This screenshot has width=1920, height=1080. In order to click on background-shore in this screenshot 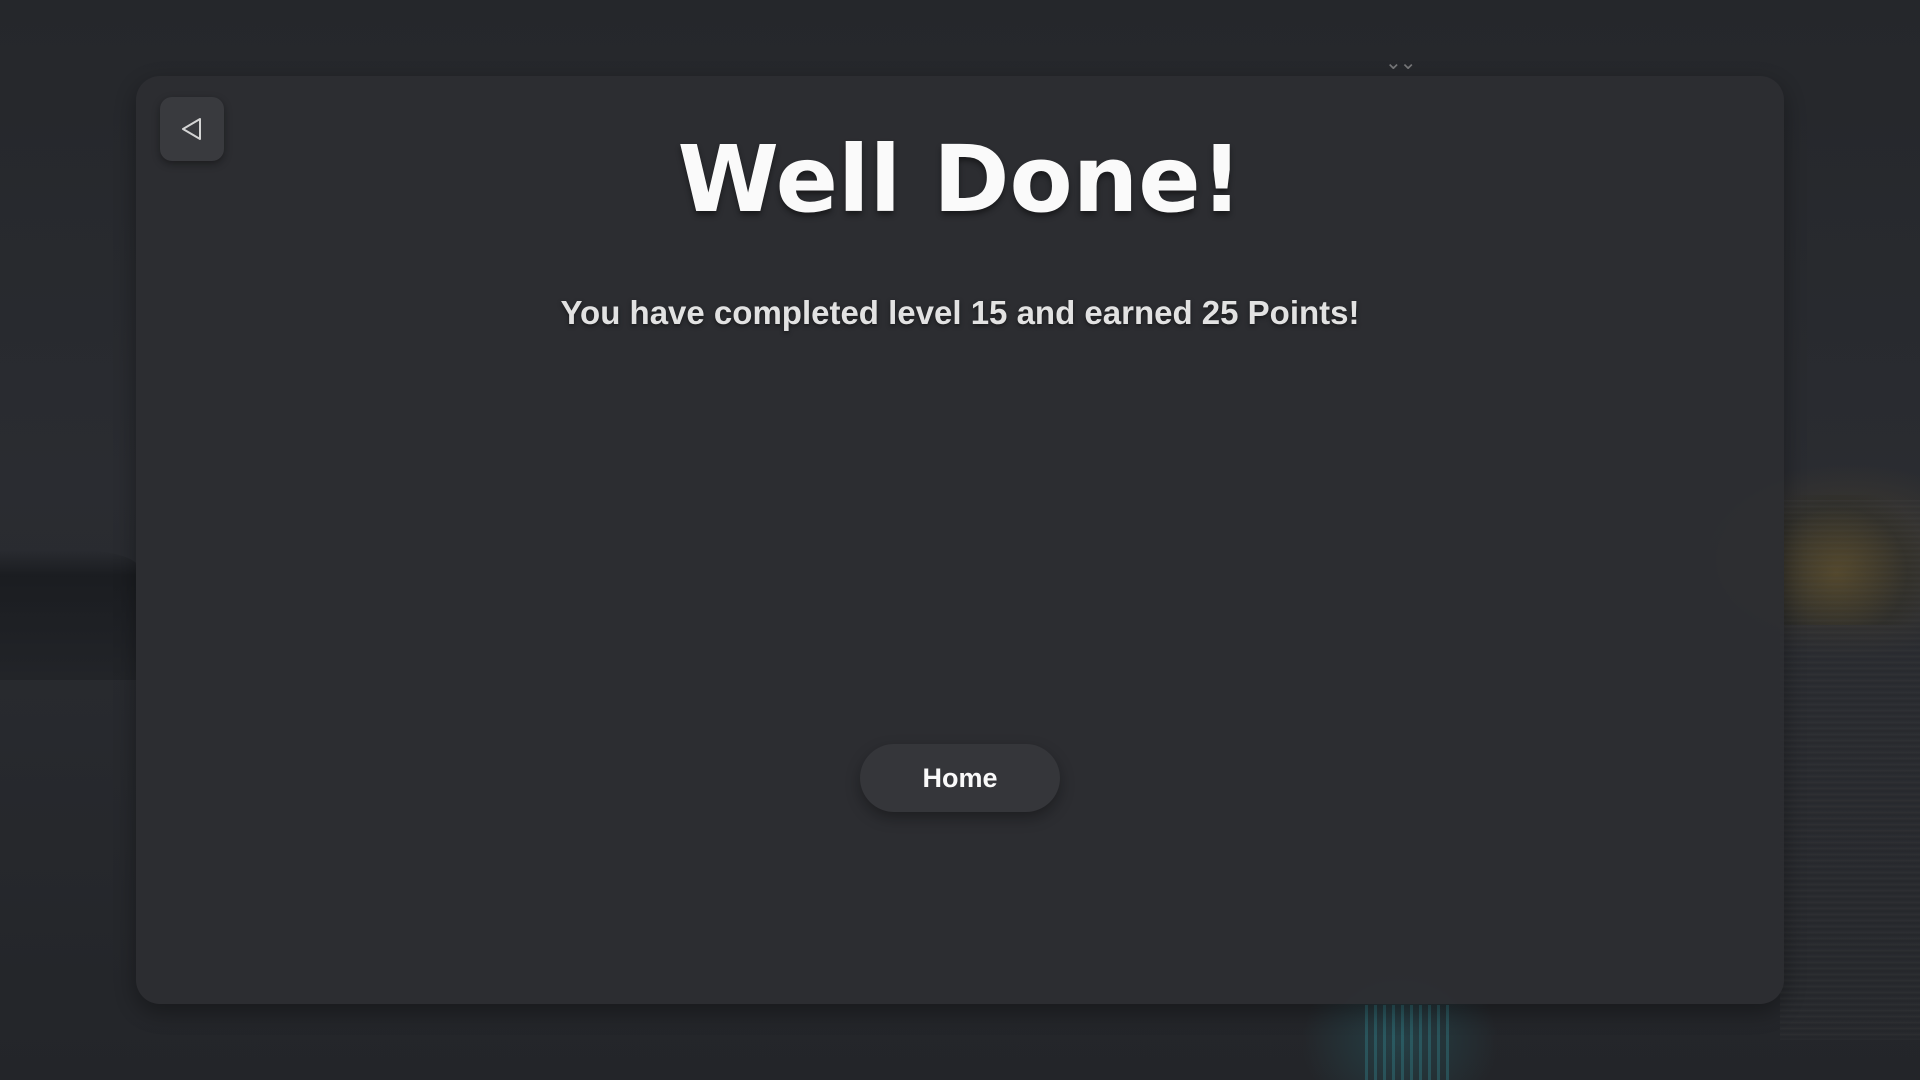, I will do `click(70, 615)`.